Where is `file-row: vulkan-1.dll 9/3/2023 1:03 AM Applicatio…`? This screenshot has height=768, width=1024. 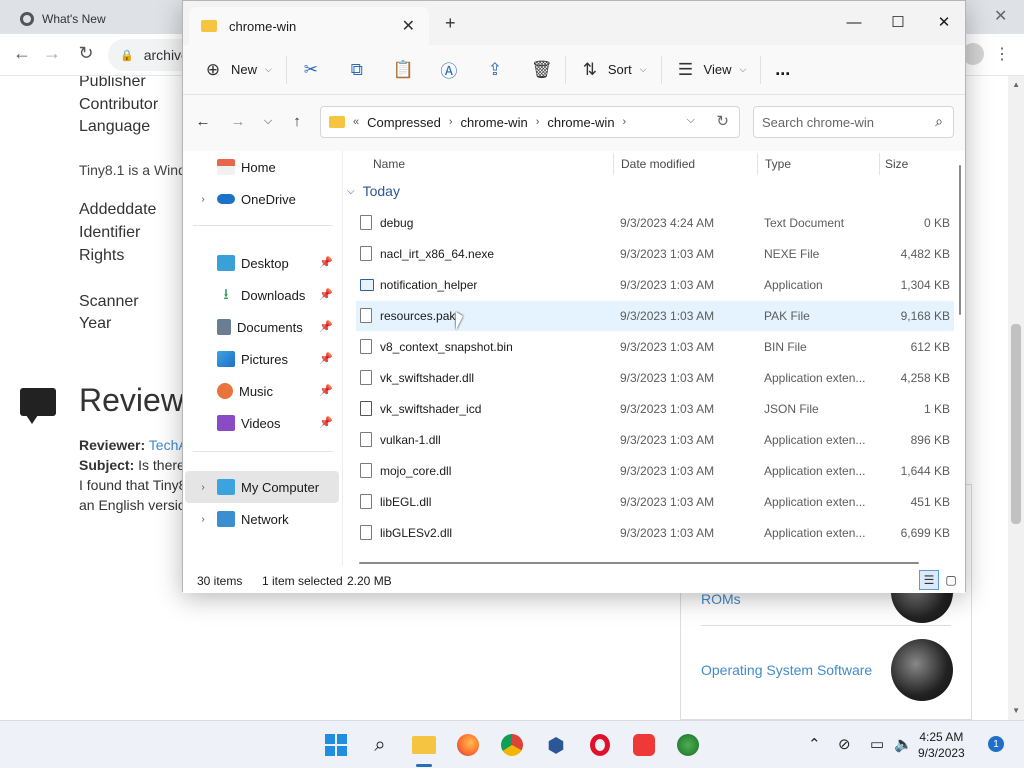
file-row: vulkan-1.dll 9/3/2023 1:03 AM Applicatio… is located at coordinates (655, 440).